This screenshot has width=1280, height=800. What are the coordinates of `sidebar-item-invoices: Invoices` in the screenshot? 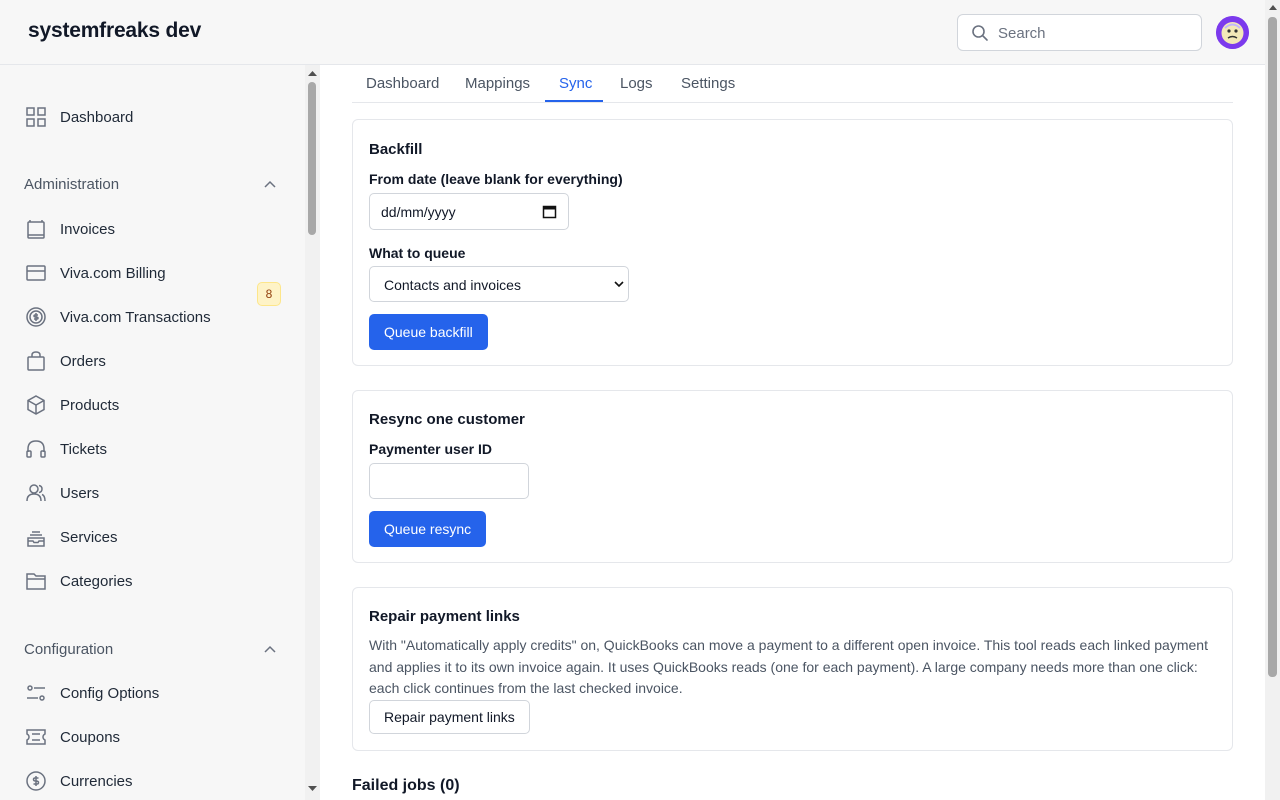 It's located at (69, 229).